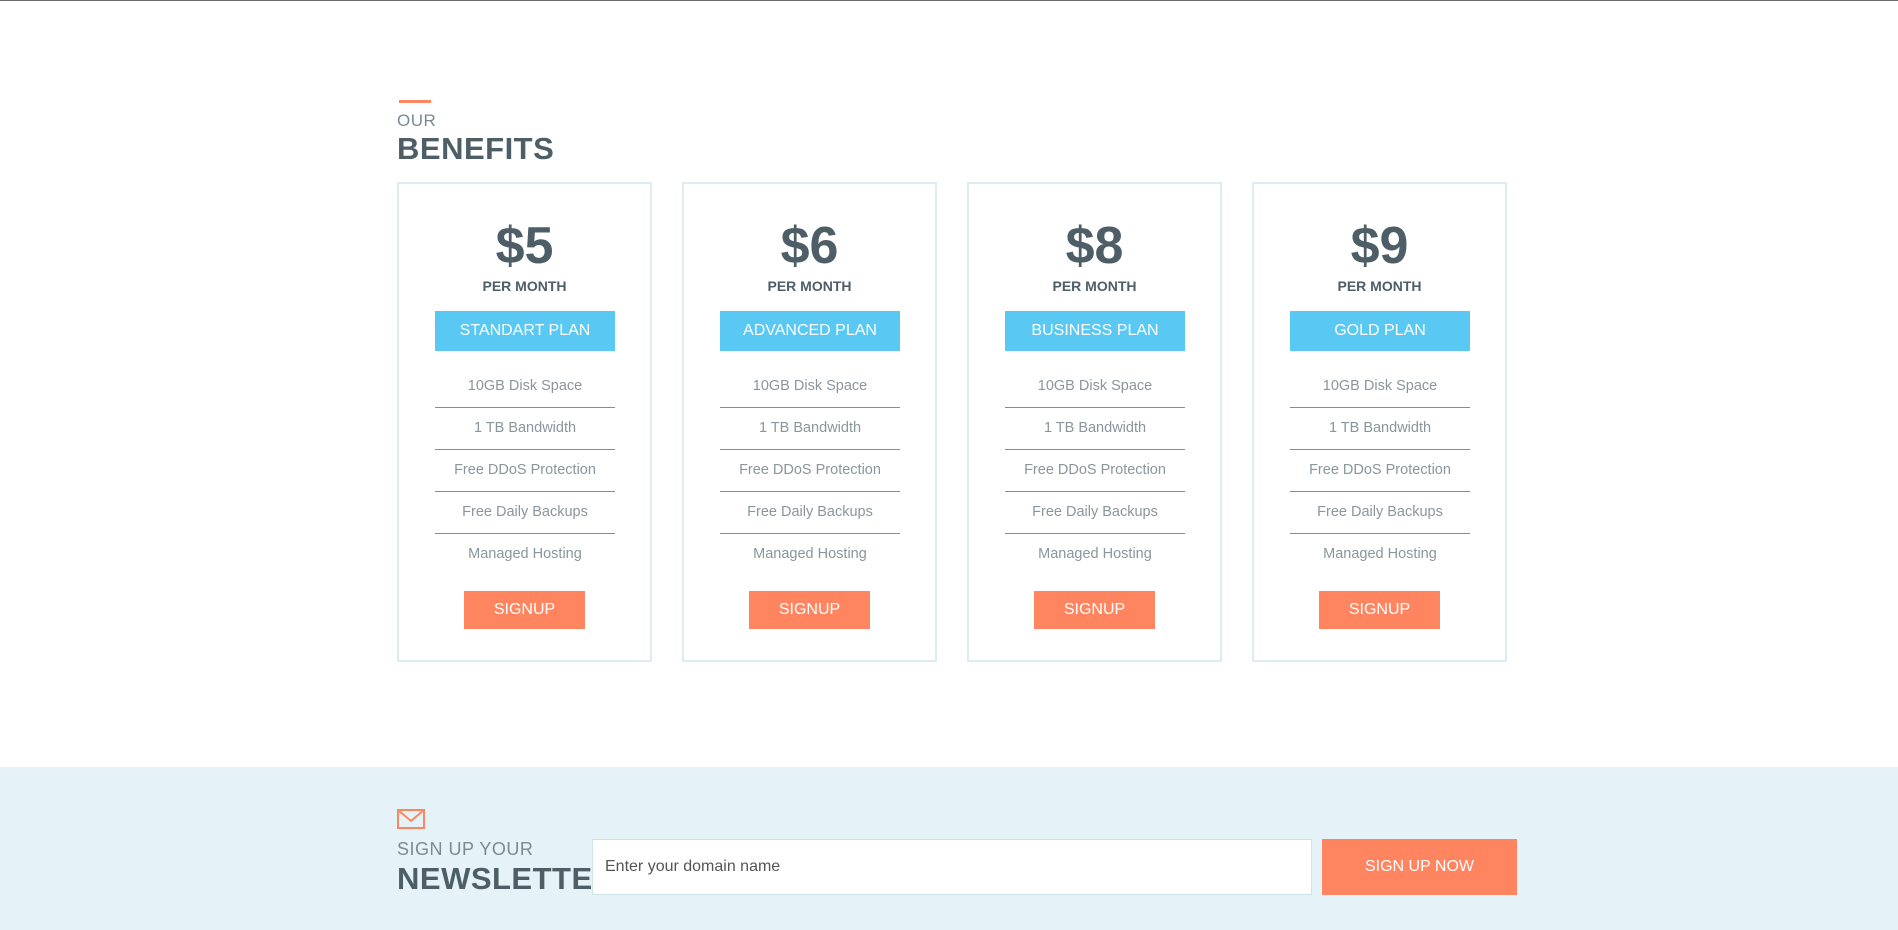  Describe the element at coordinates (809, 246) in the screenshot. I see `plan-price: $6` at that location.